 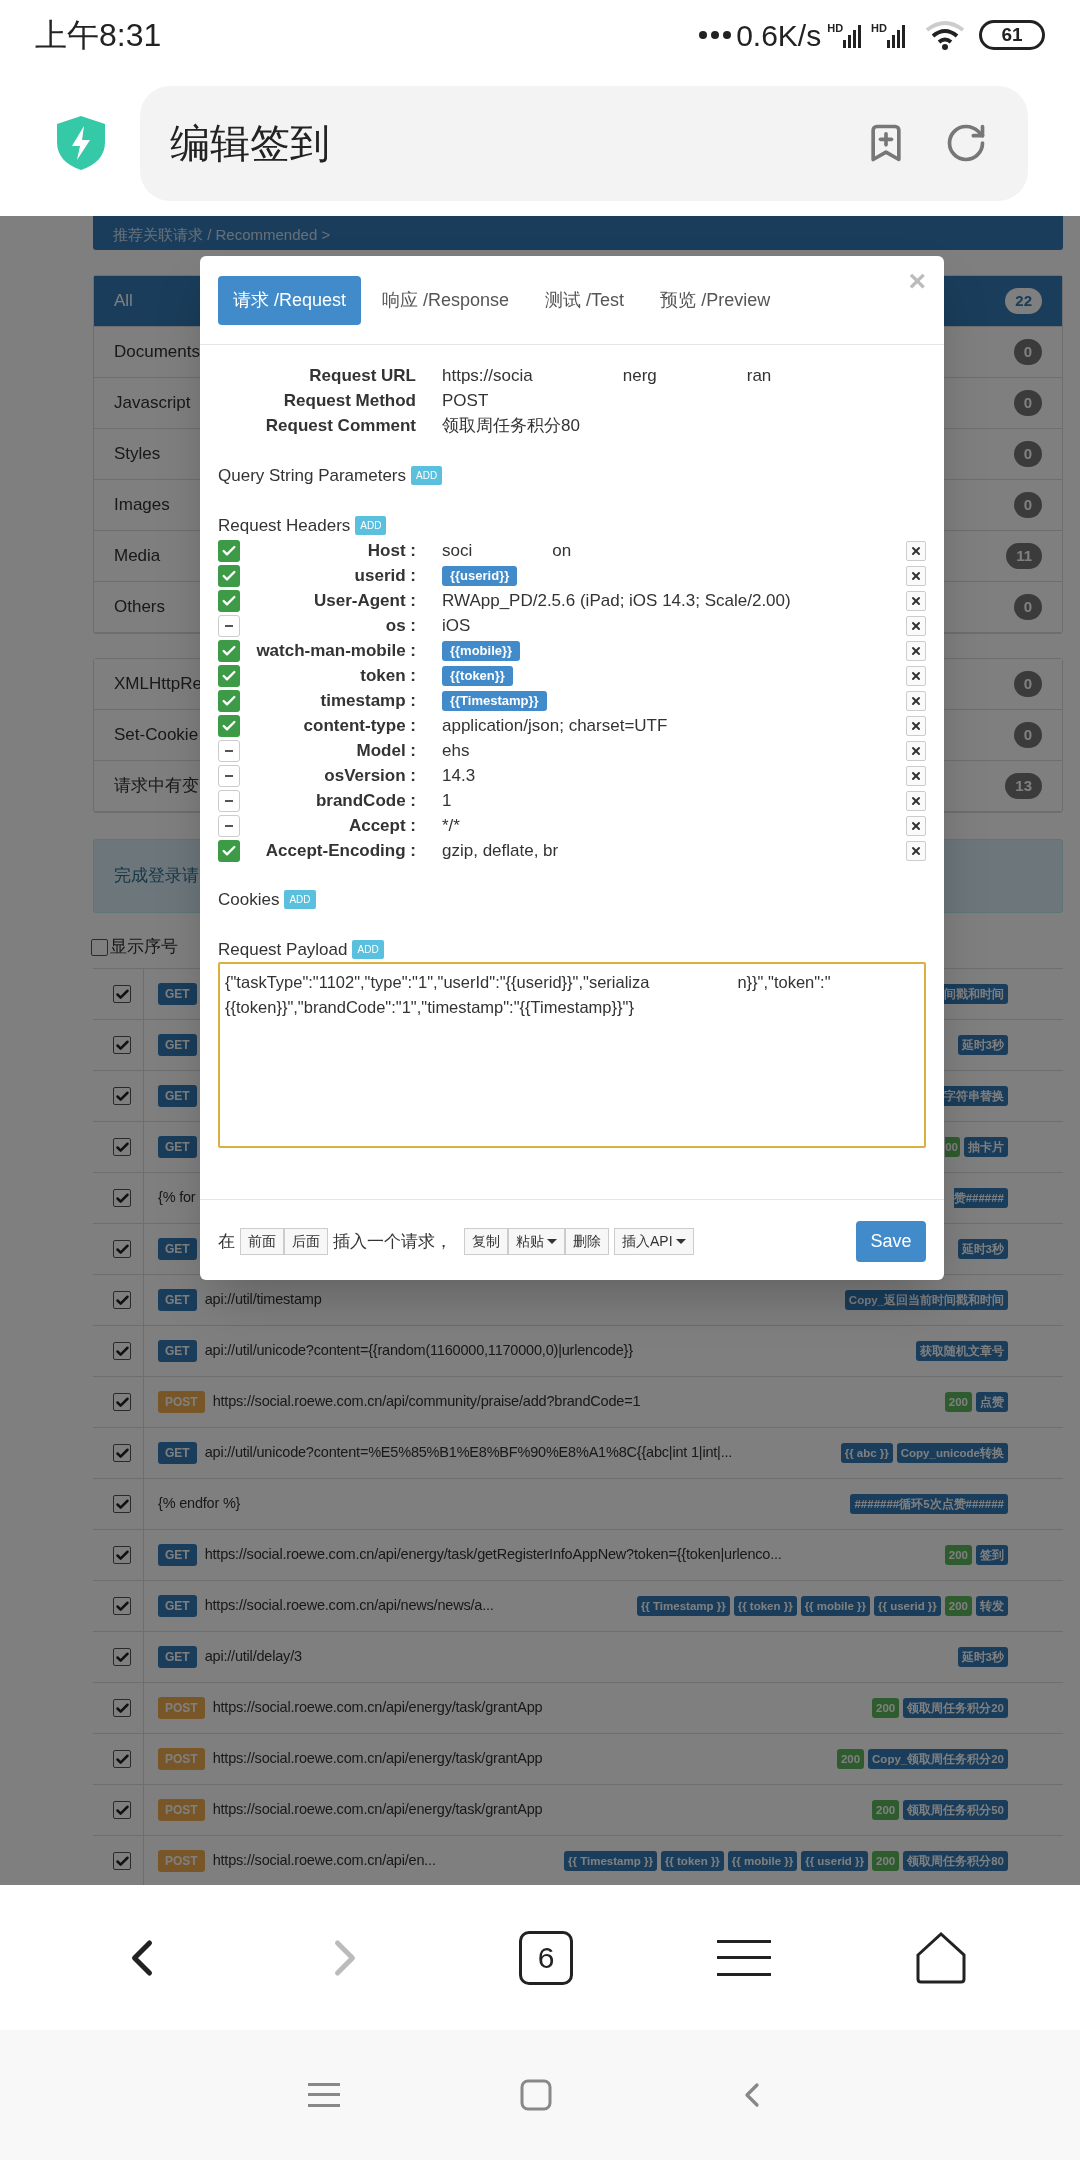 I want to click on save-button: Save, so click(x=891, y=1241).